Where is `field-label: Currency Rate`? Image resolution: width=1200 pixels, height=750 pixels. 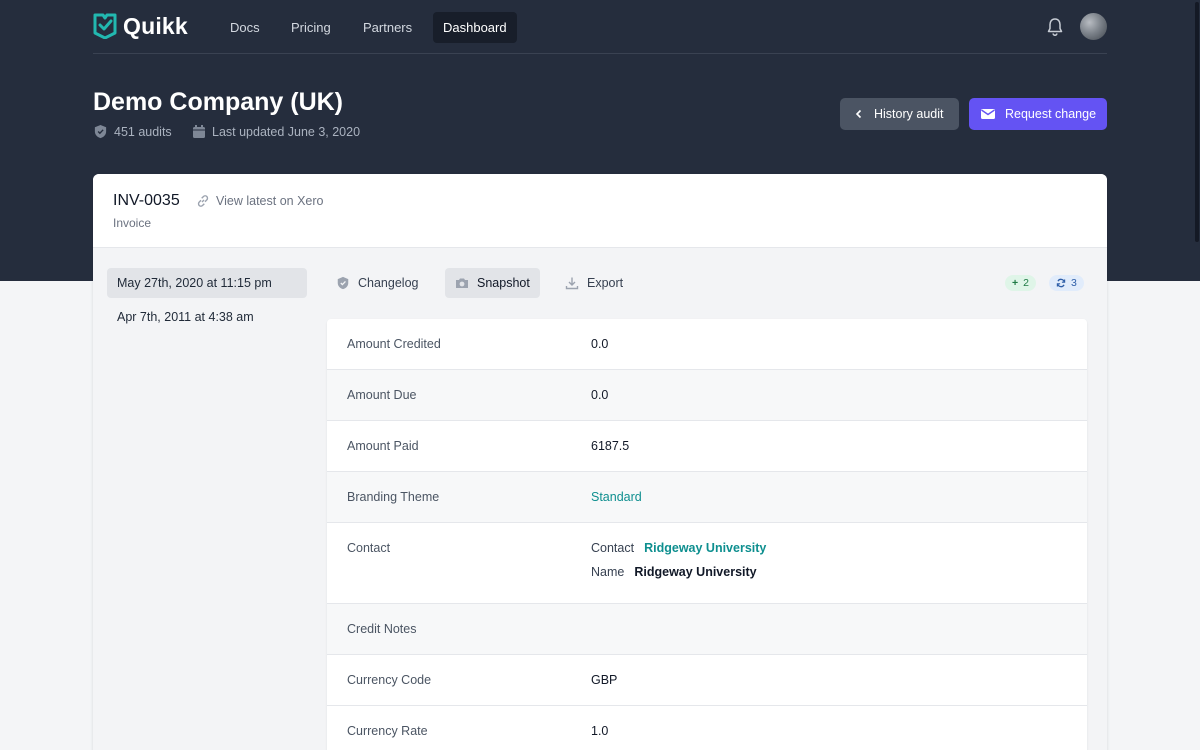 field-label: Currency Rate is located at coordinates (387, 731).